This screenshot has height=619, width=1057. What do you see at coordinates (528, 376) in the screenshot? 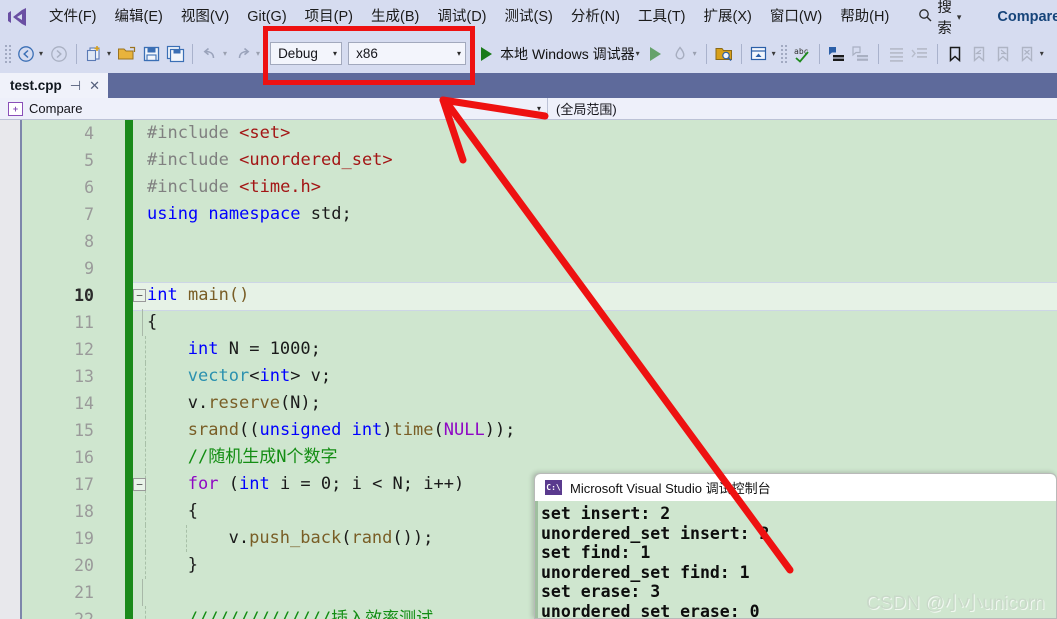
I see `code-line: 13 vector<int> v;` at bounding box center [528, 376].